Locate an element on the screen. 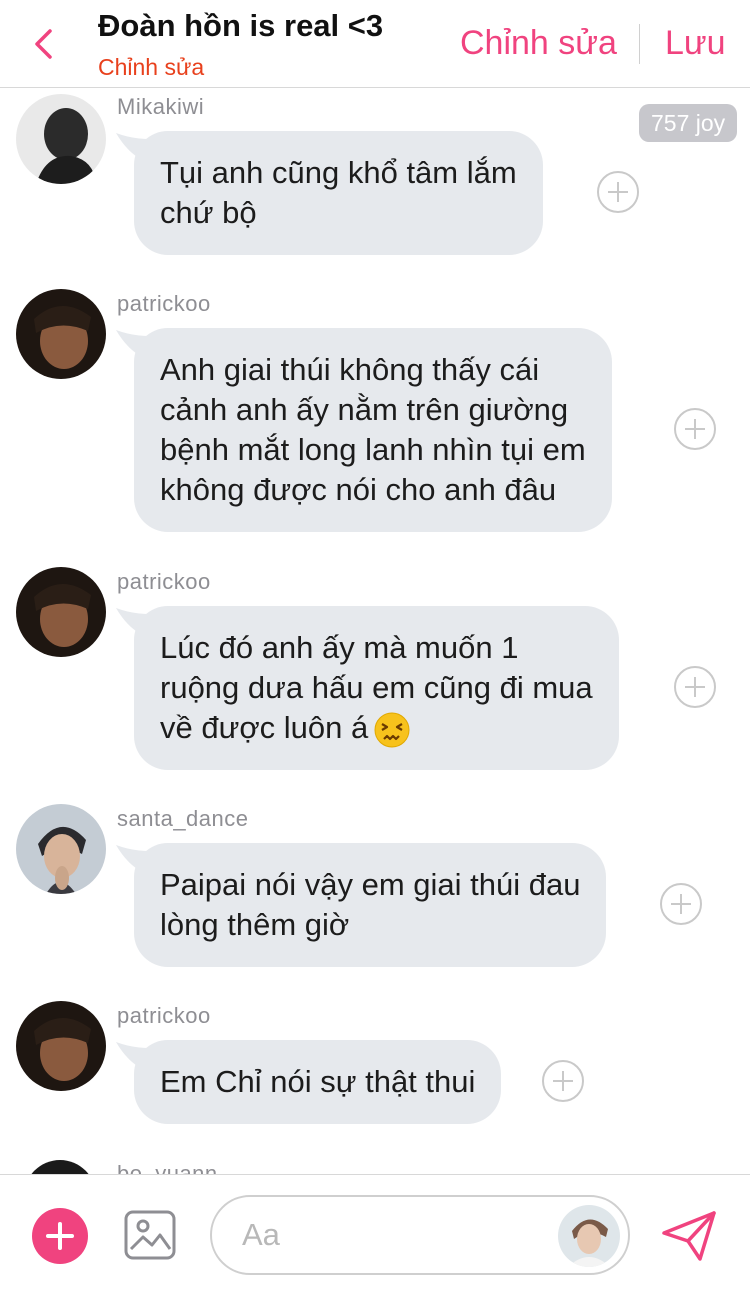 The height and width of the screenshot is (1294, 750). plus-circle-icon is located at coordinates (60, 1236).